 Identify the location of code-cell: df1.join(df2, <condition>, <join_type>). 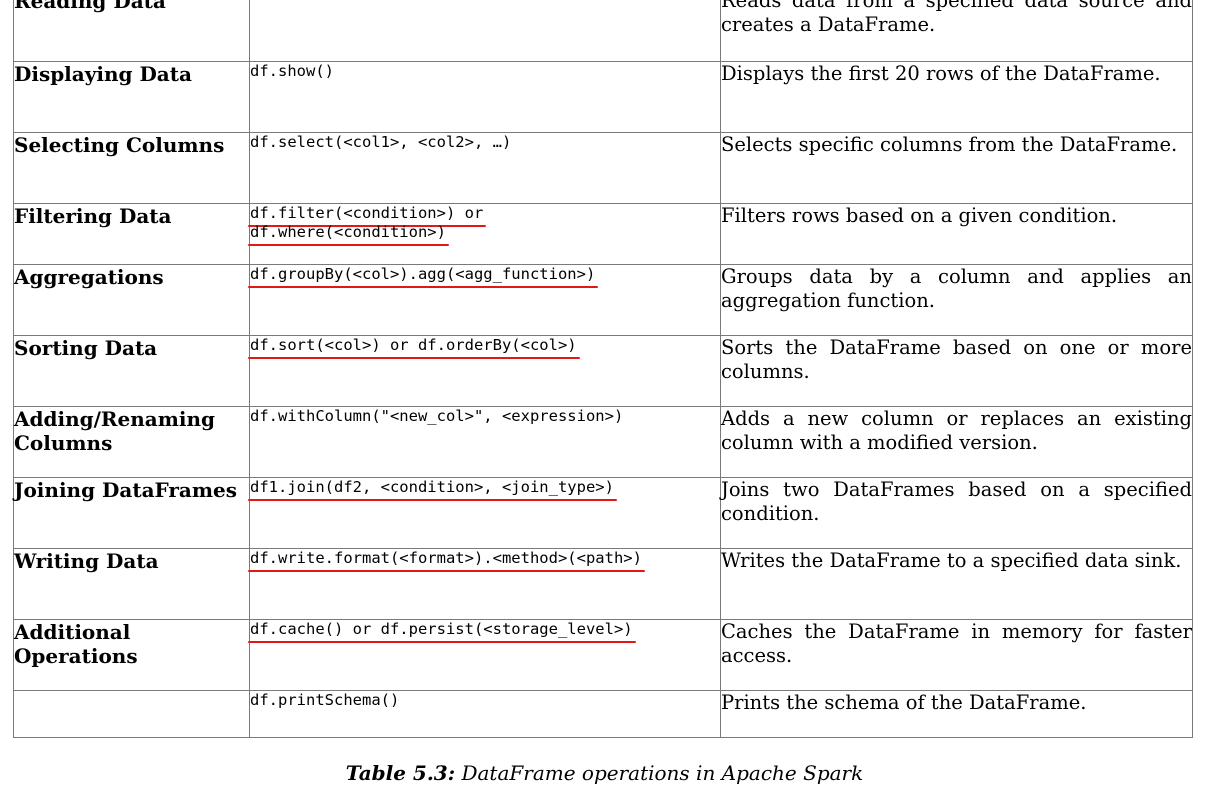
(484, 513).